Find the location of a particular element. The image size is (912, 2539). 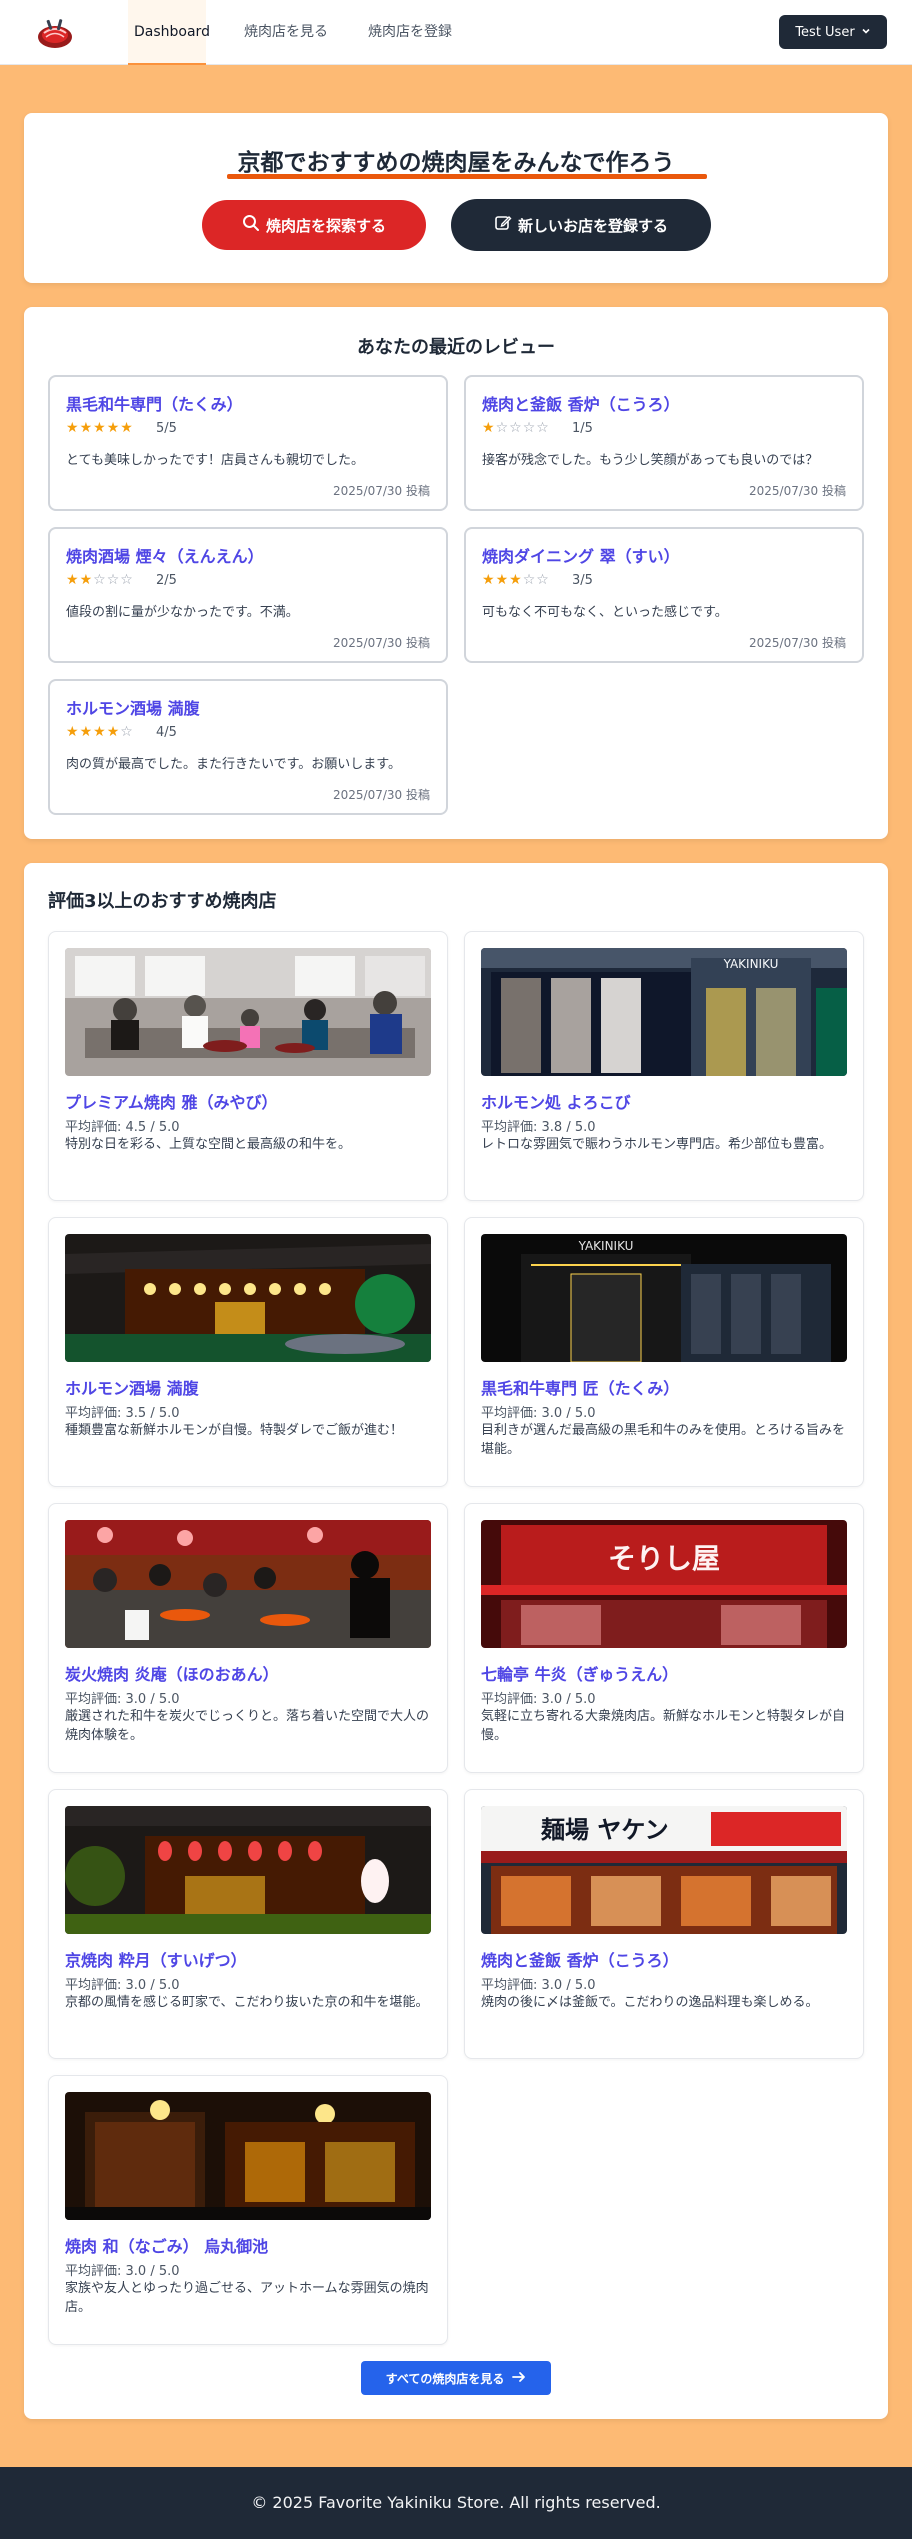

shop-description: 気軽に立ち寄れる大衆焼肉店。新鮮なホルモンと特製タレが自慢。 is located at coordinates (663, 1726).